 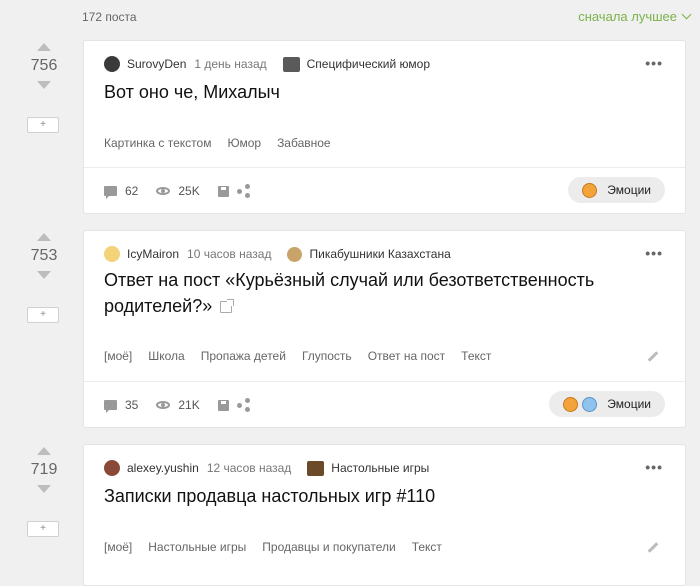 What do you see at coordinates (156, 64) in the screenshot?
I see `author-link: SurovyDen` at bounding box center [156, 64].